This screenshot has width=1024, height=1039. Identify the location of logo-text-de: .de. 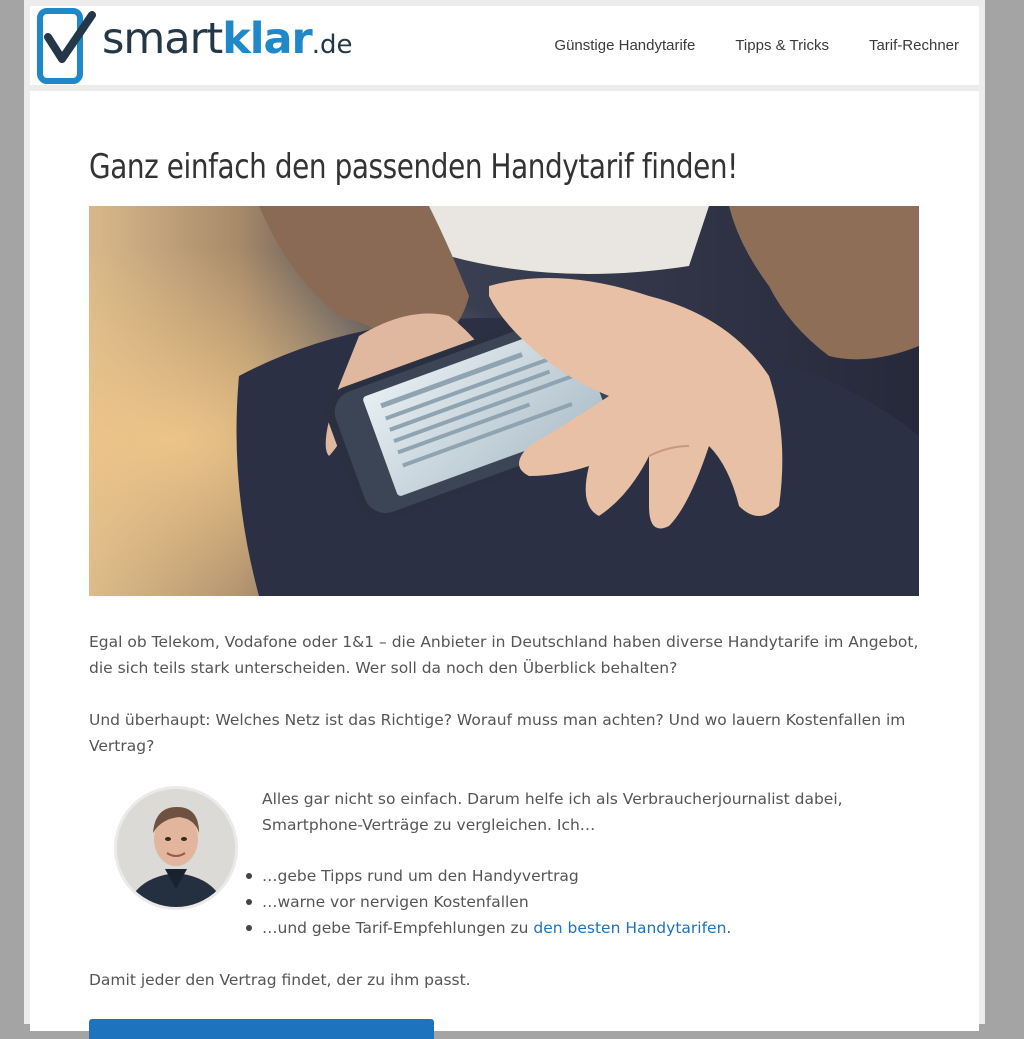
(332, 45).